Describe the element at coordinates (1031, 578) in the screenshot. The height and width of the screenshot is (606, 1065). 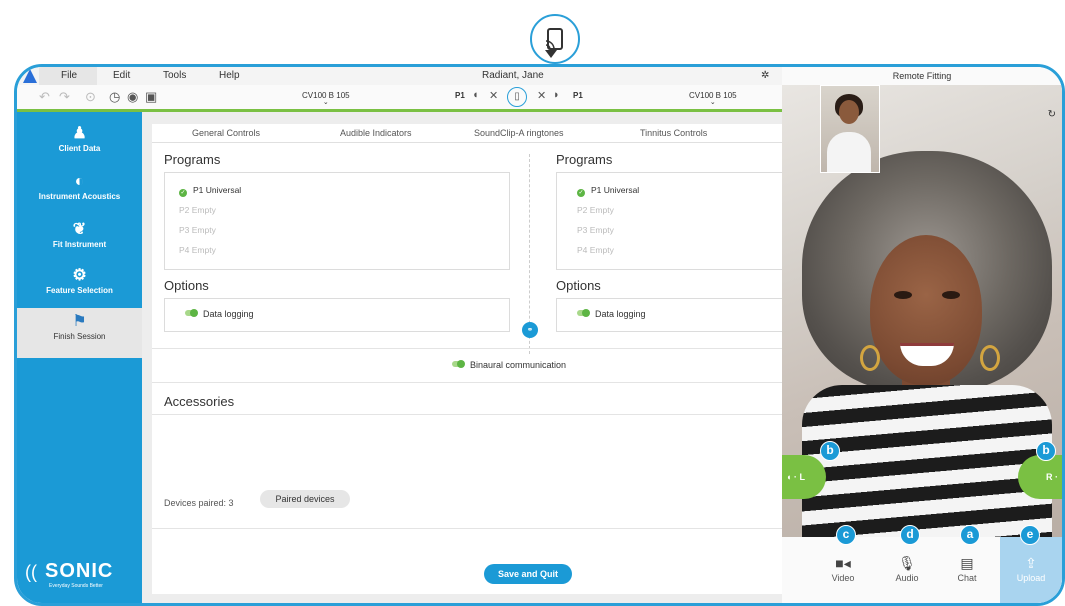
I see `upload-label: Upload` at that location.